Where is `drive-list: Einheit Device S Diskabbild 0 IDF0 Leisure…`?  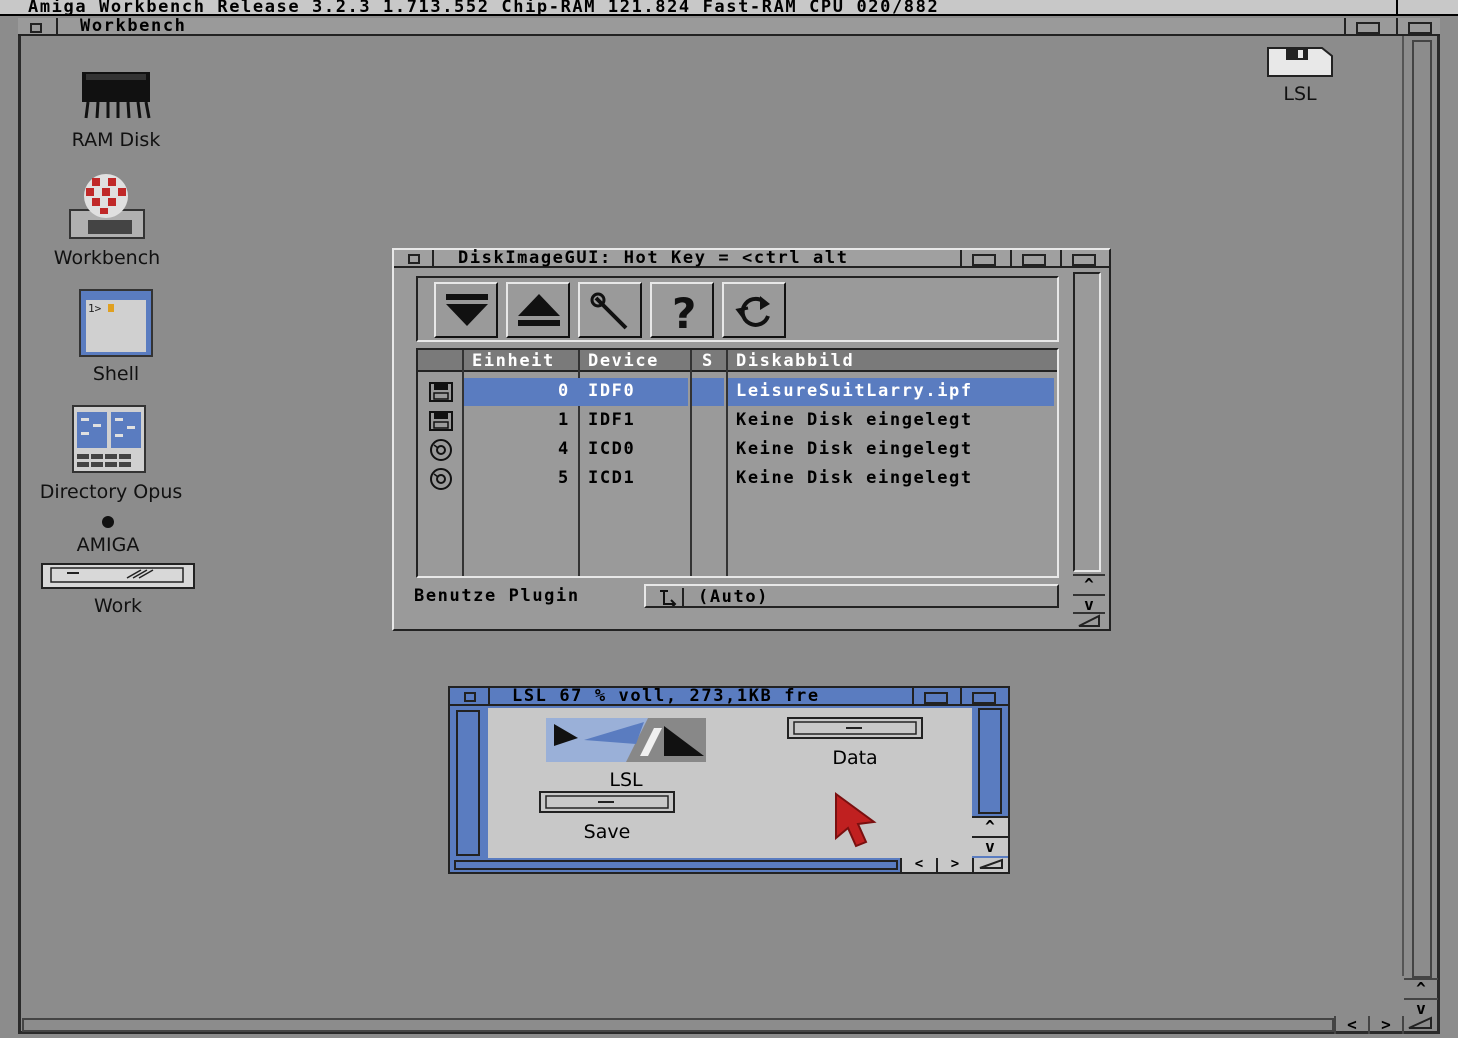
drive-list: Einheit Device S Diskabbild 0 IDF0 Leisure… is located at coordinates (737, 463).